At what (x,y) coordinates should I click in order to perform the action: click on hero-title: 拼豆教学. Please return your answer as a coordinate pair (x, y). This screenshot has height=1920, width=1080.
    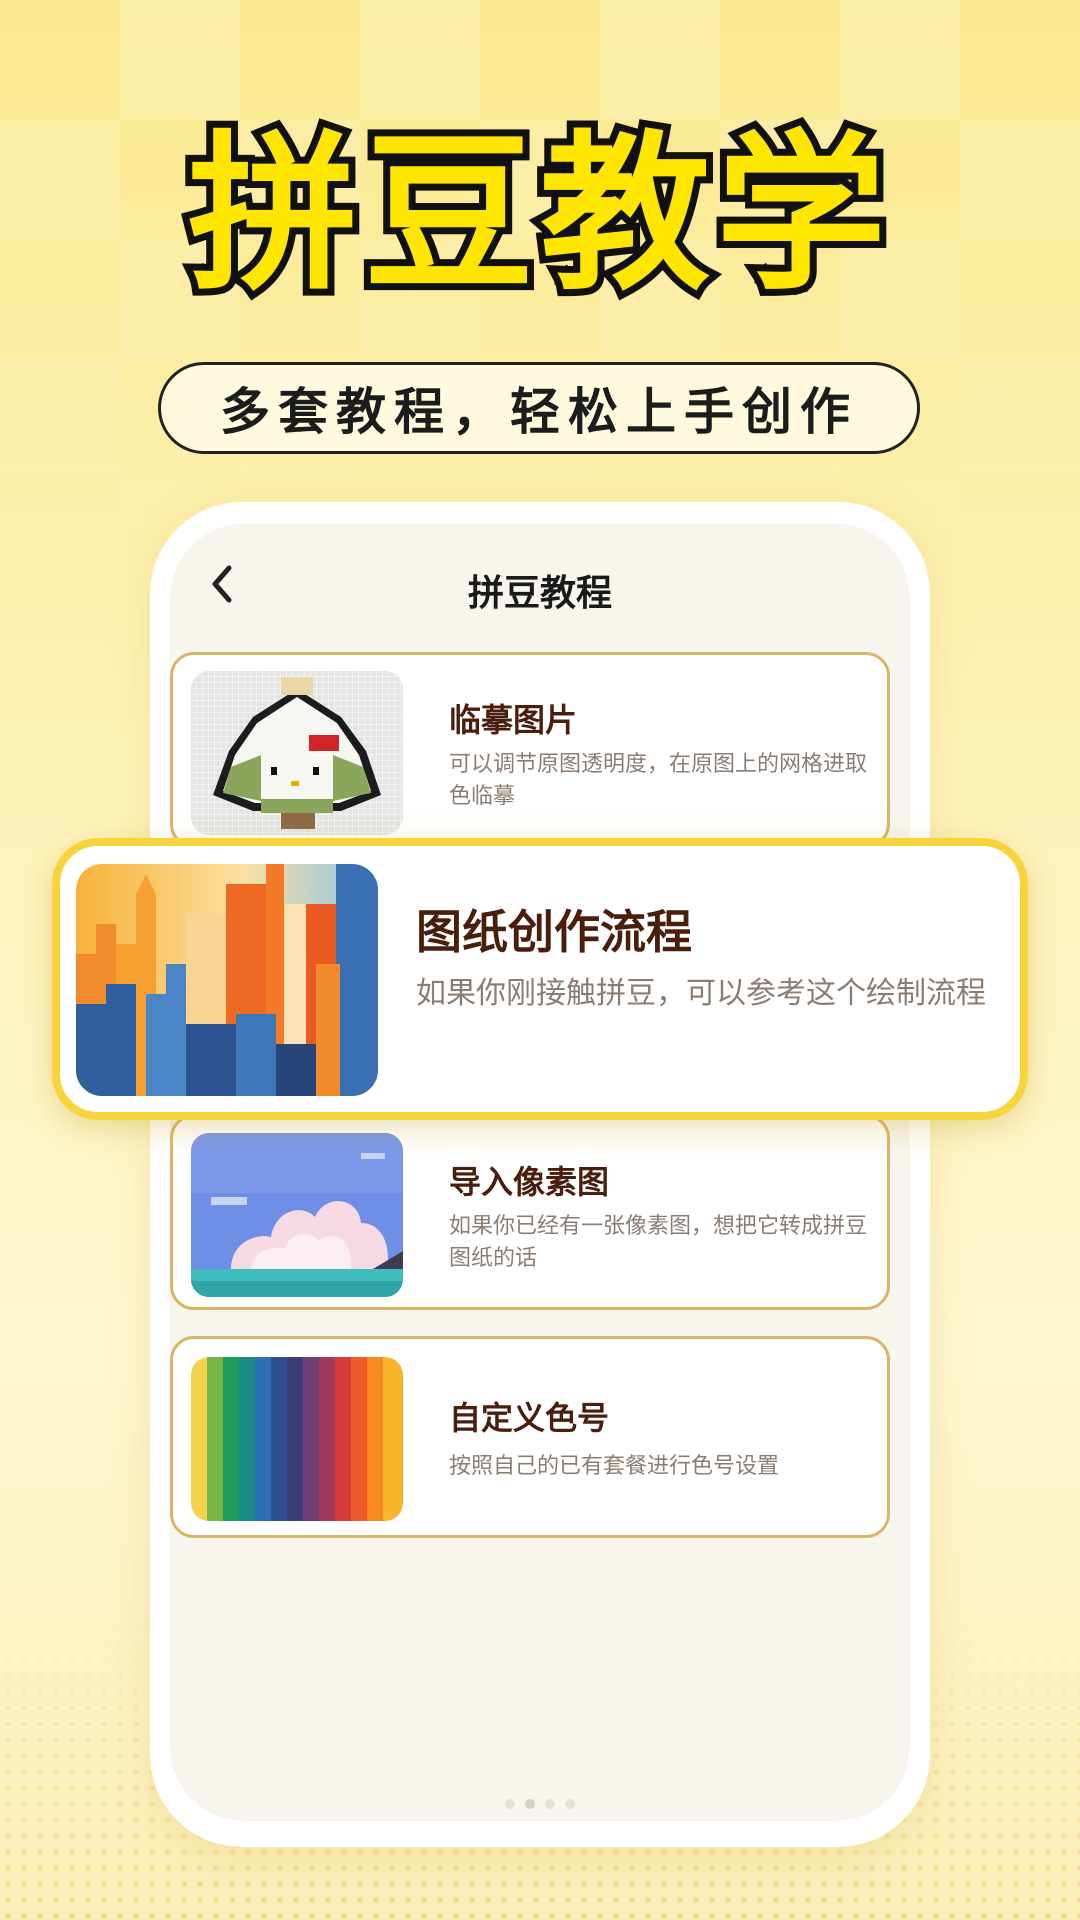
    Looking at the image, I should click on (537, 215).